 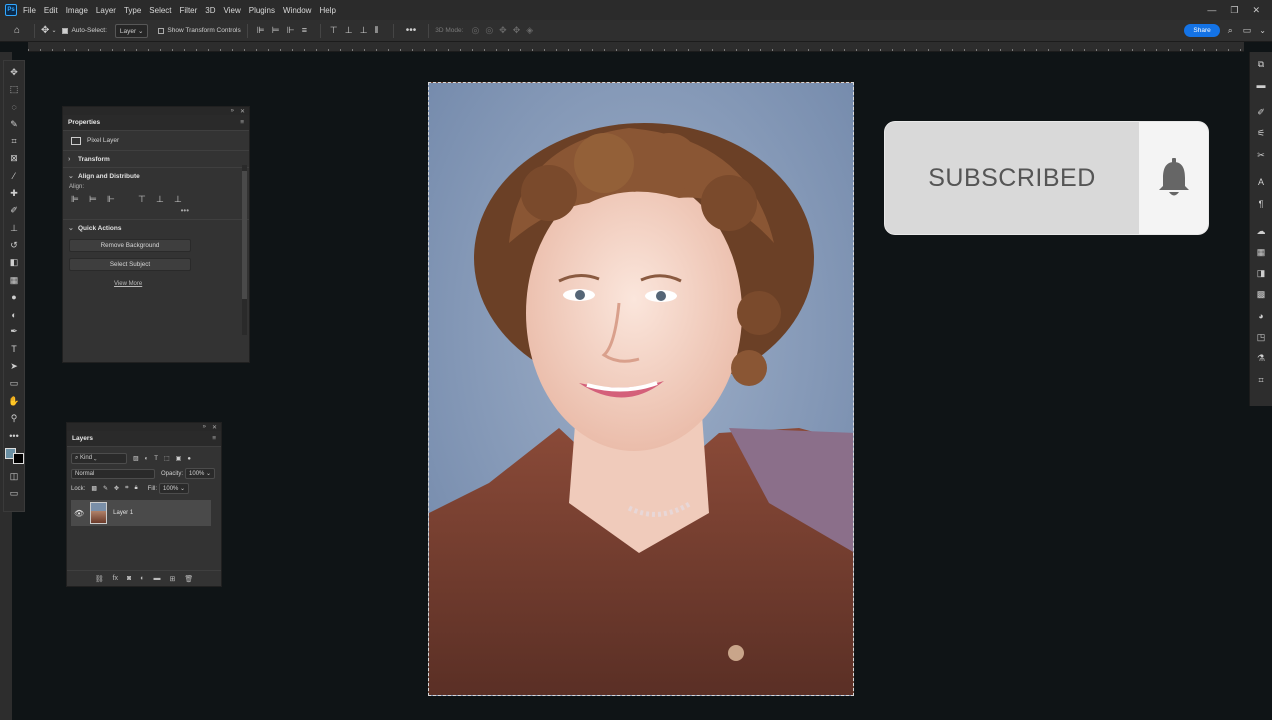 What do you see at coordinates (132, 10) in the screenshot?
I see `menu-type: Type` at bounding box center [132, 10].